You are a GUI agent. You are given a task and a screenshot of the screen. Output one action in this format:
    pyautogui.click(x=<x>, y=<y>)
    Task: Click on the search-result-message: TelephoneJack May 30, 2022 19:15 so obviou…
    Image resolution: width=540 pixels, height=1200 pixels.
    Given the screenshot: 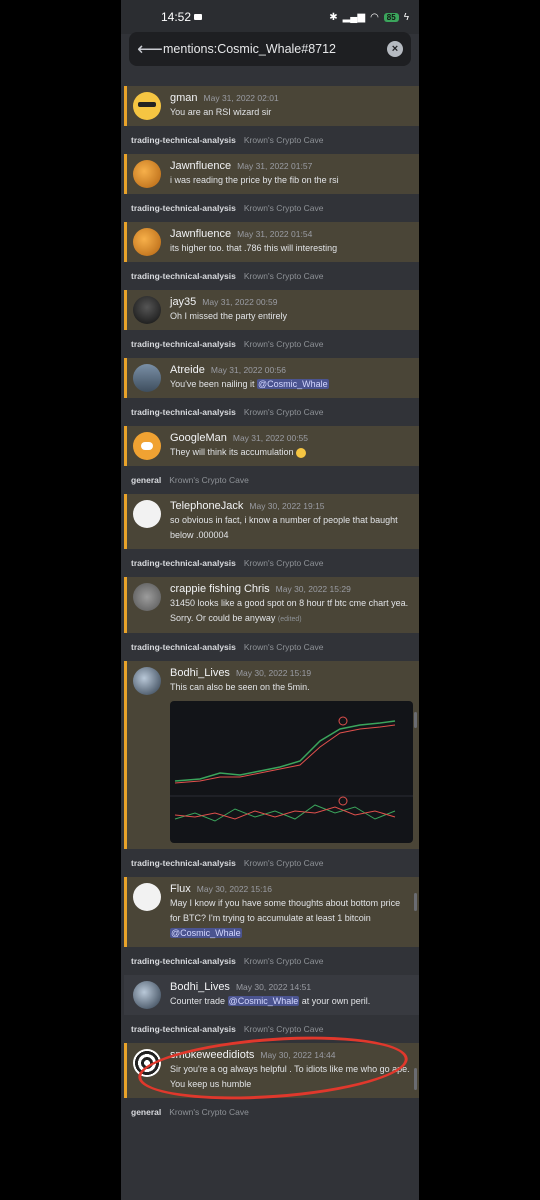 What is the action you would take?
    pyautogui.click(x=271, y=521)
    